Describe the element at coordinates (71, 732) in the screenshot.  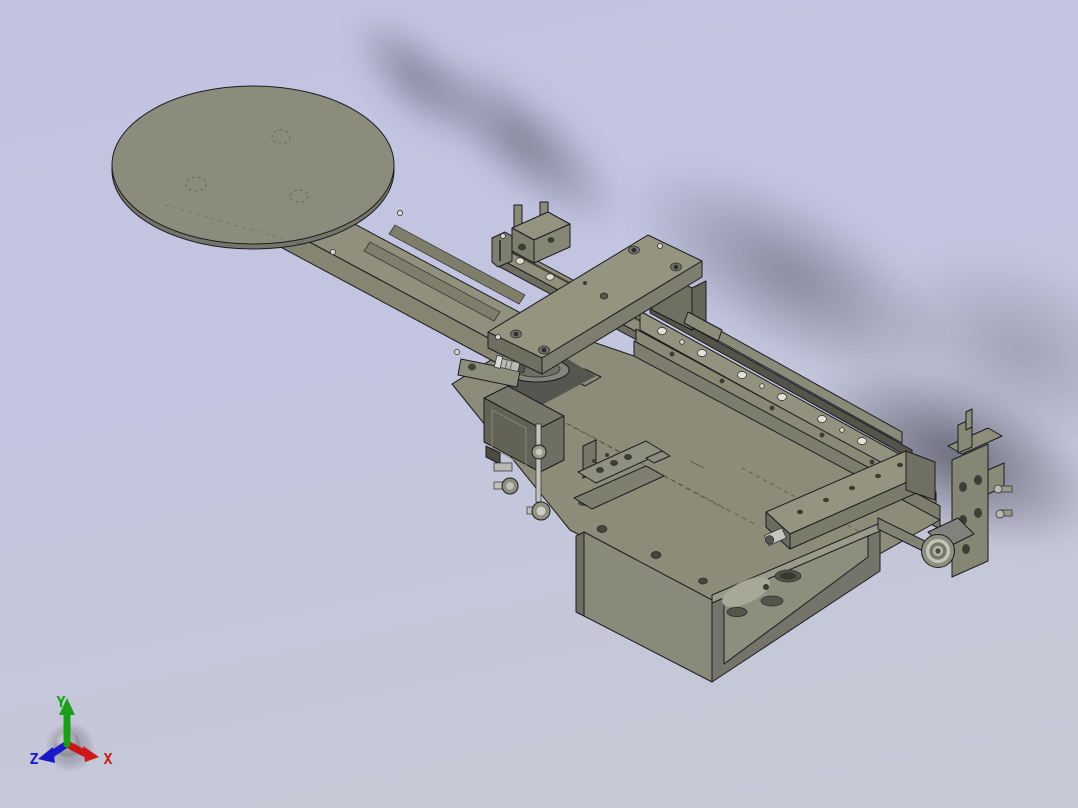
I see `axis-triad: Y Z X` at that location.